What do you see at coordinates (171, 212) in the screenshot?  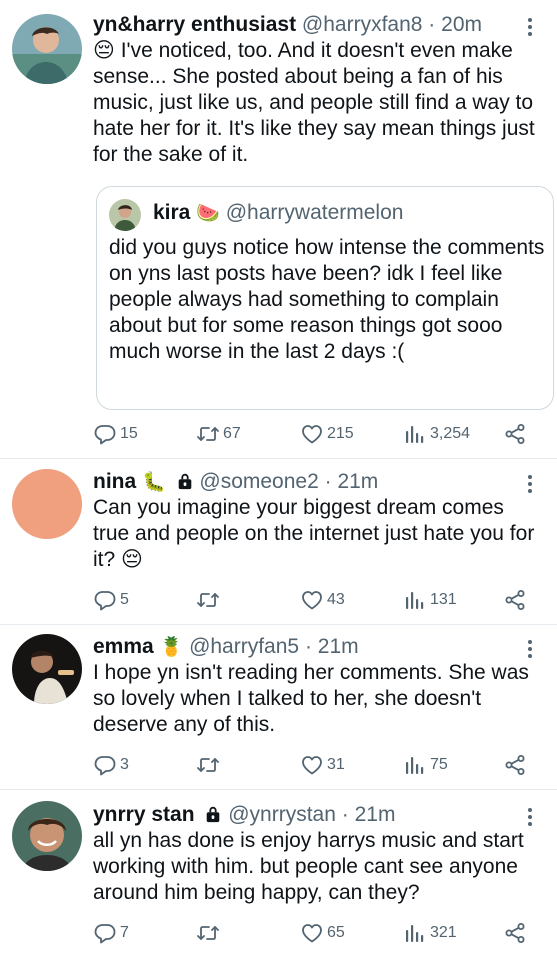 I see `display-name: kira` at bounding box center [171, 212].